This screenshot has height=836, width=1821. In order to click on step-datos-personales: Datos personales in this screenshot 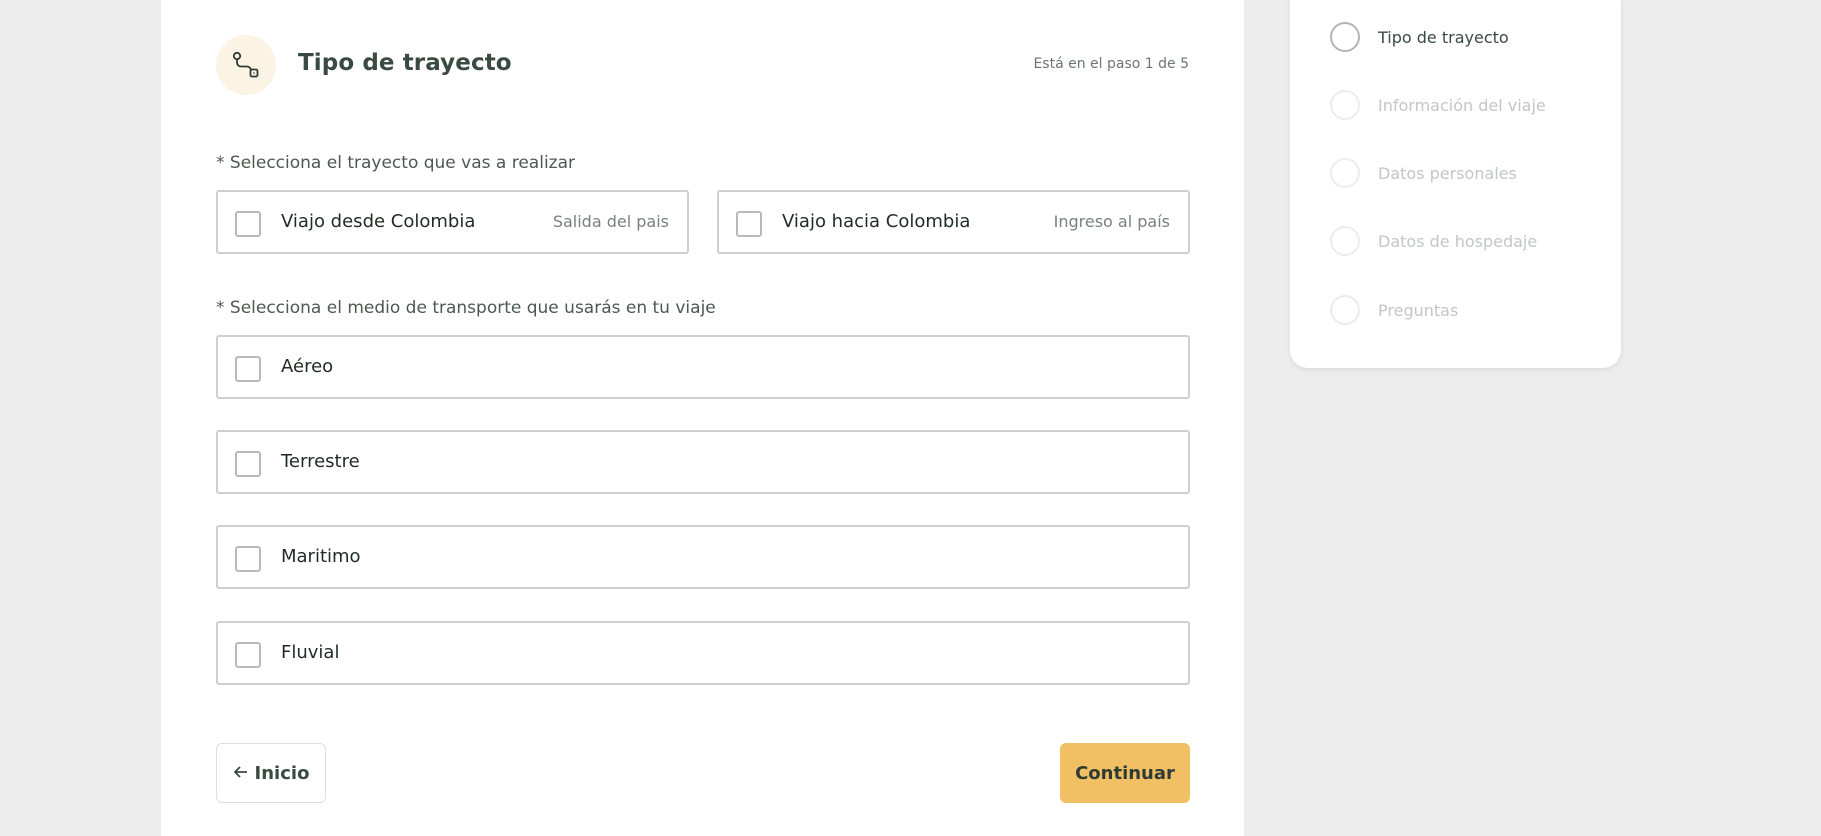, I will do `click(1423, 173)`.